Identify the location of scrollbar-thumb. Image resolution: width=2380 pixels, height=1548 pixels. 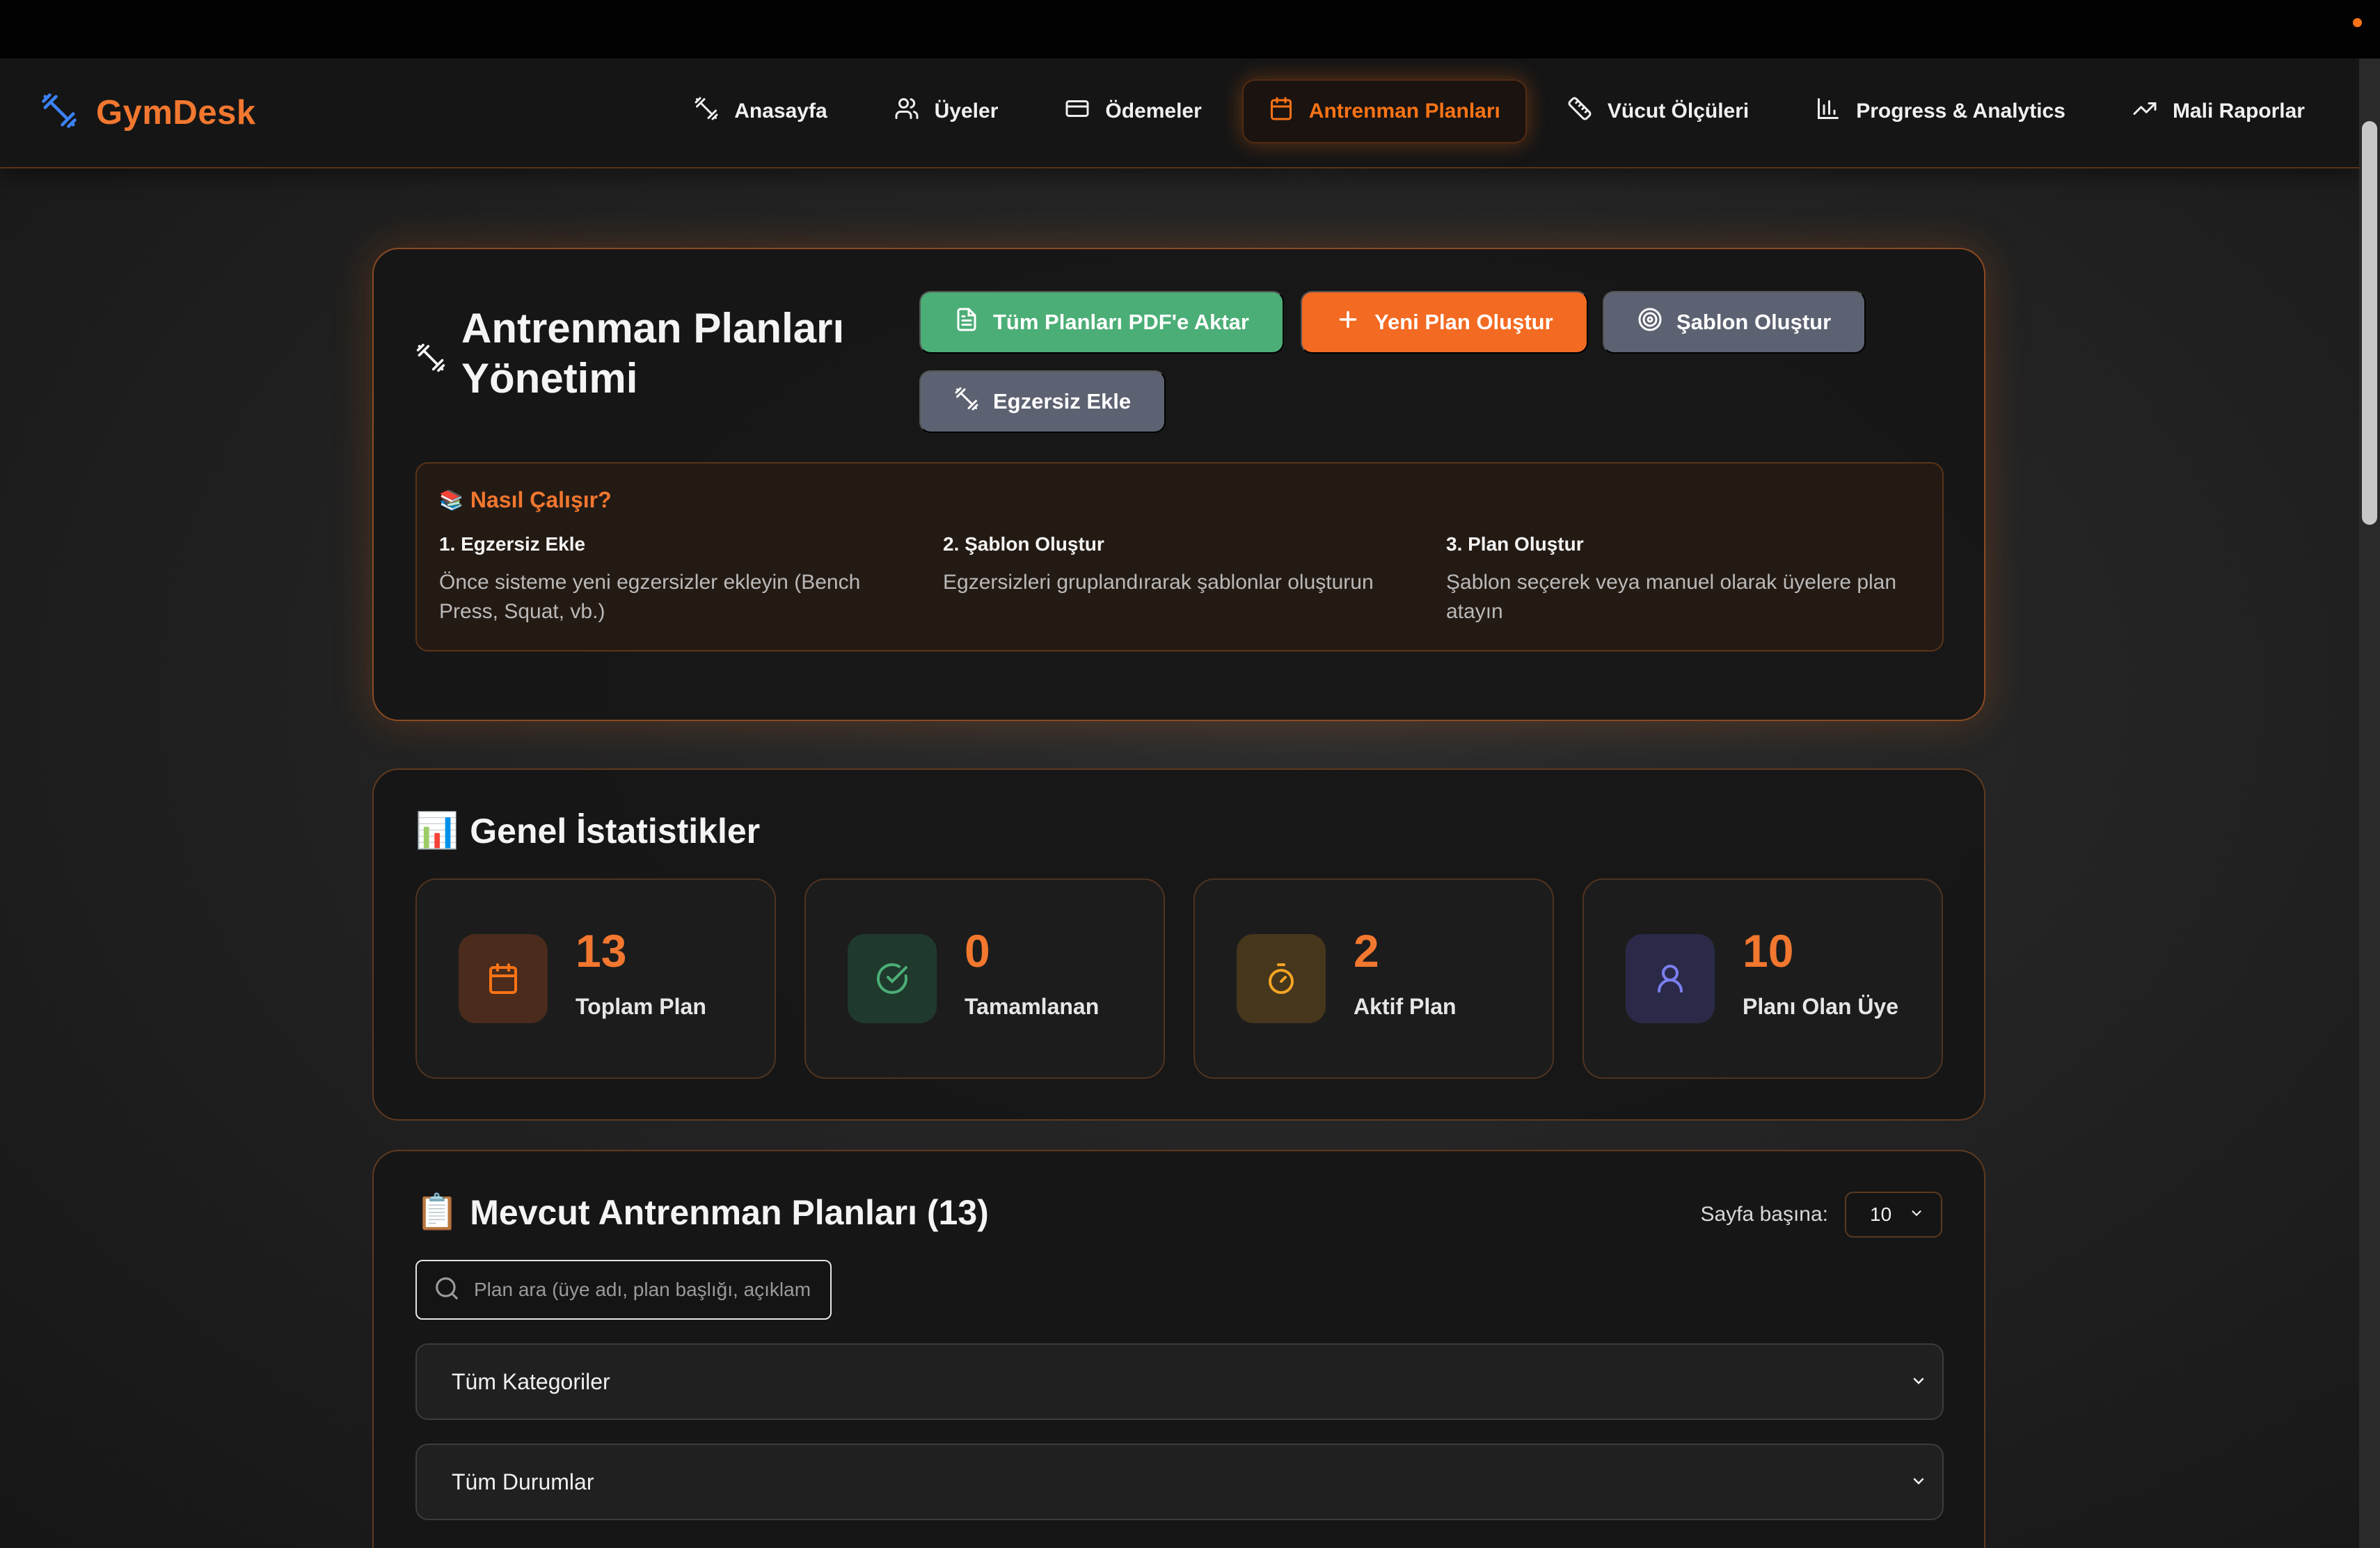
(2369, 323).